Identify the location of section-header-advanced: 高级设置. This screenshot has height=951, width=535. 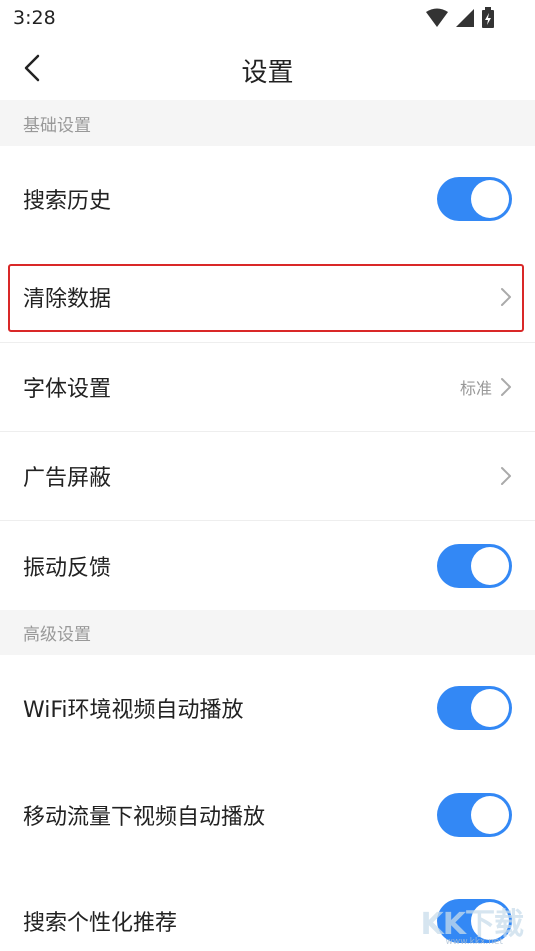
(267, 632).